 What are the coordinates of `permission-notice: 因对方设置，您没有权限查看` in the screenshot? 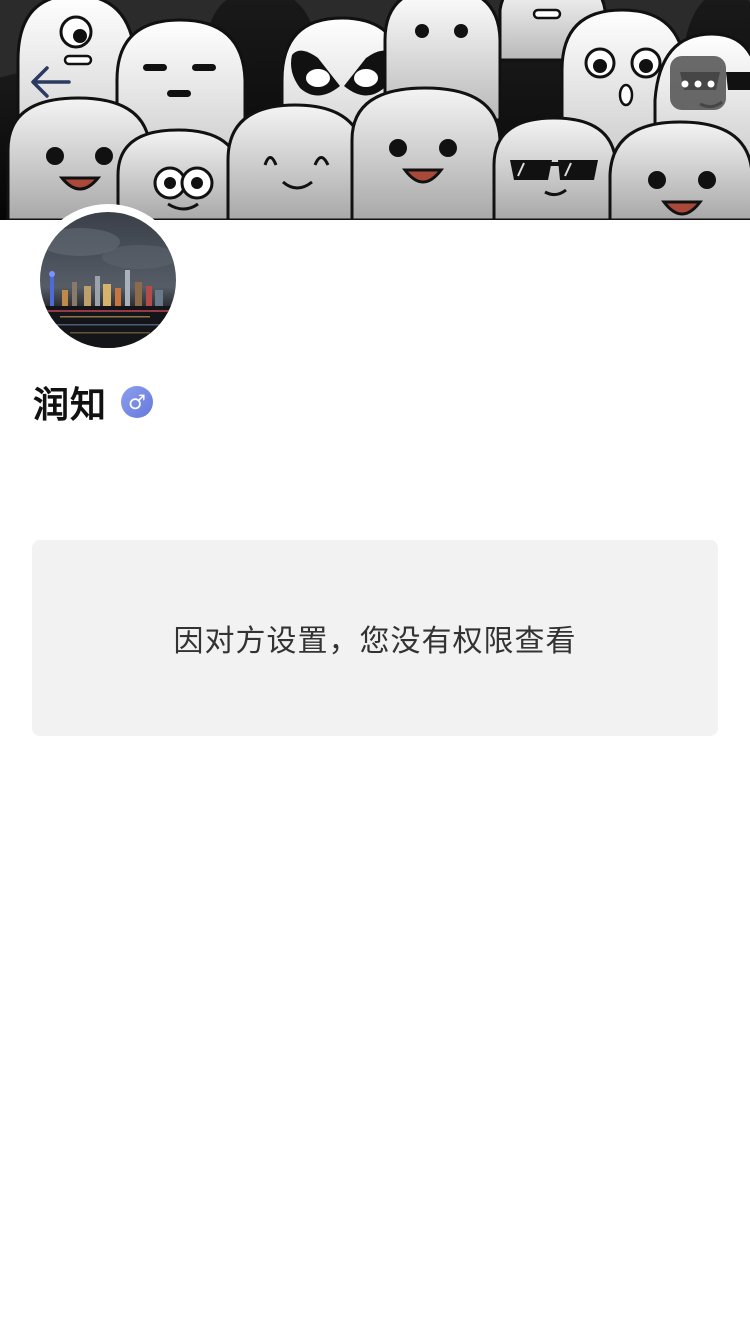 It's located at (375, 638).